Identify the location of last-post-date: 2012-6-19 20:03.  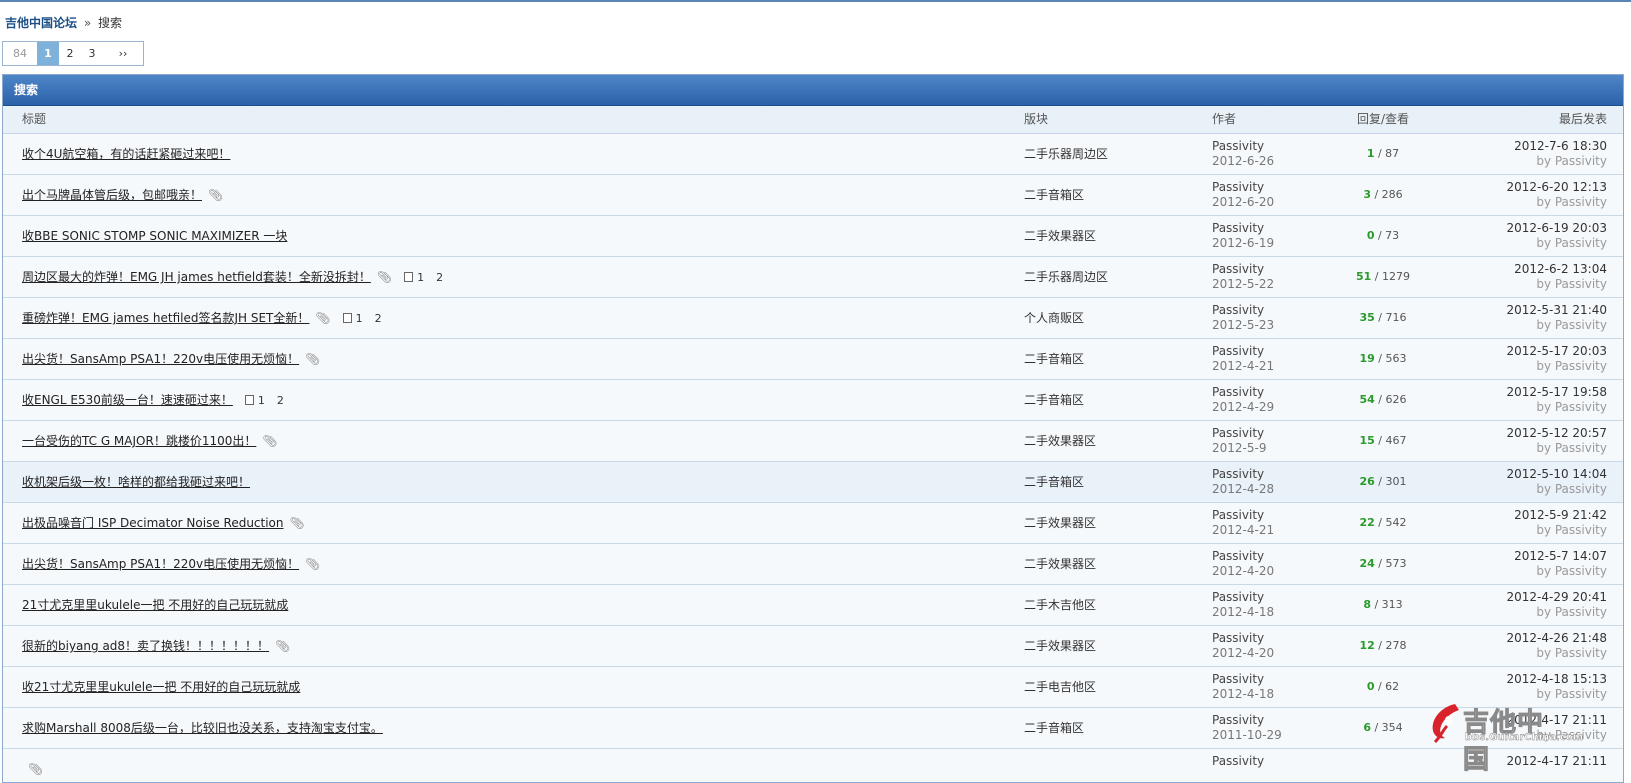
(1557, 228).